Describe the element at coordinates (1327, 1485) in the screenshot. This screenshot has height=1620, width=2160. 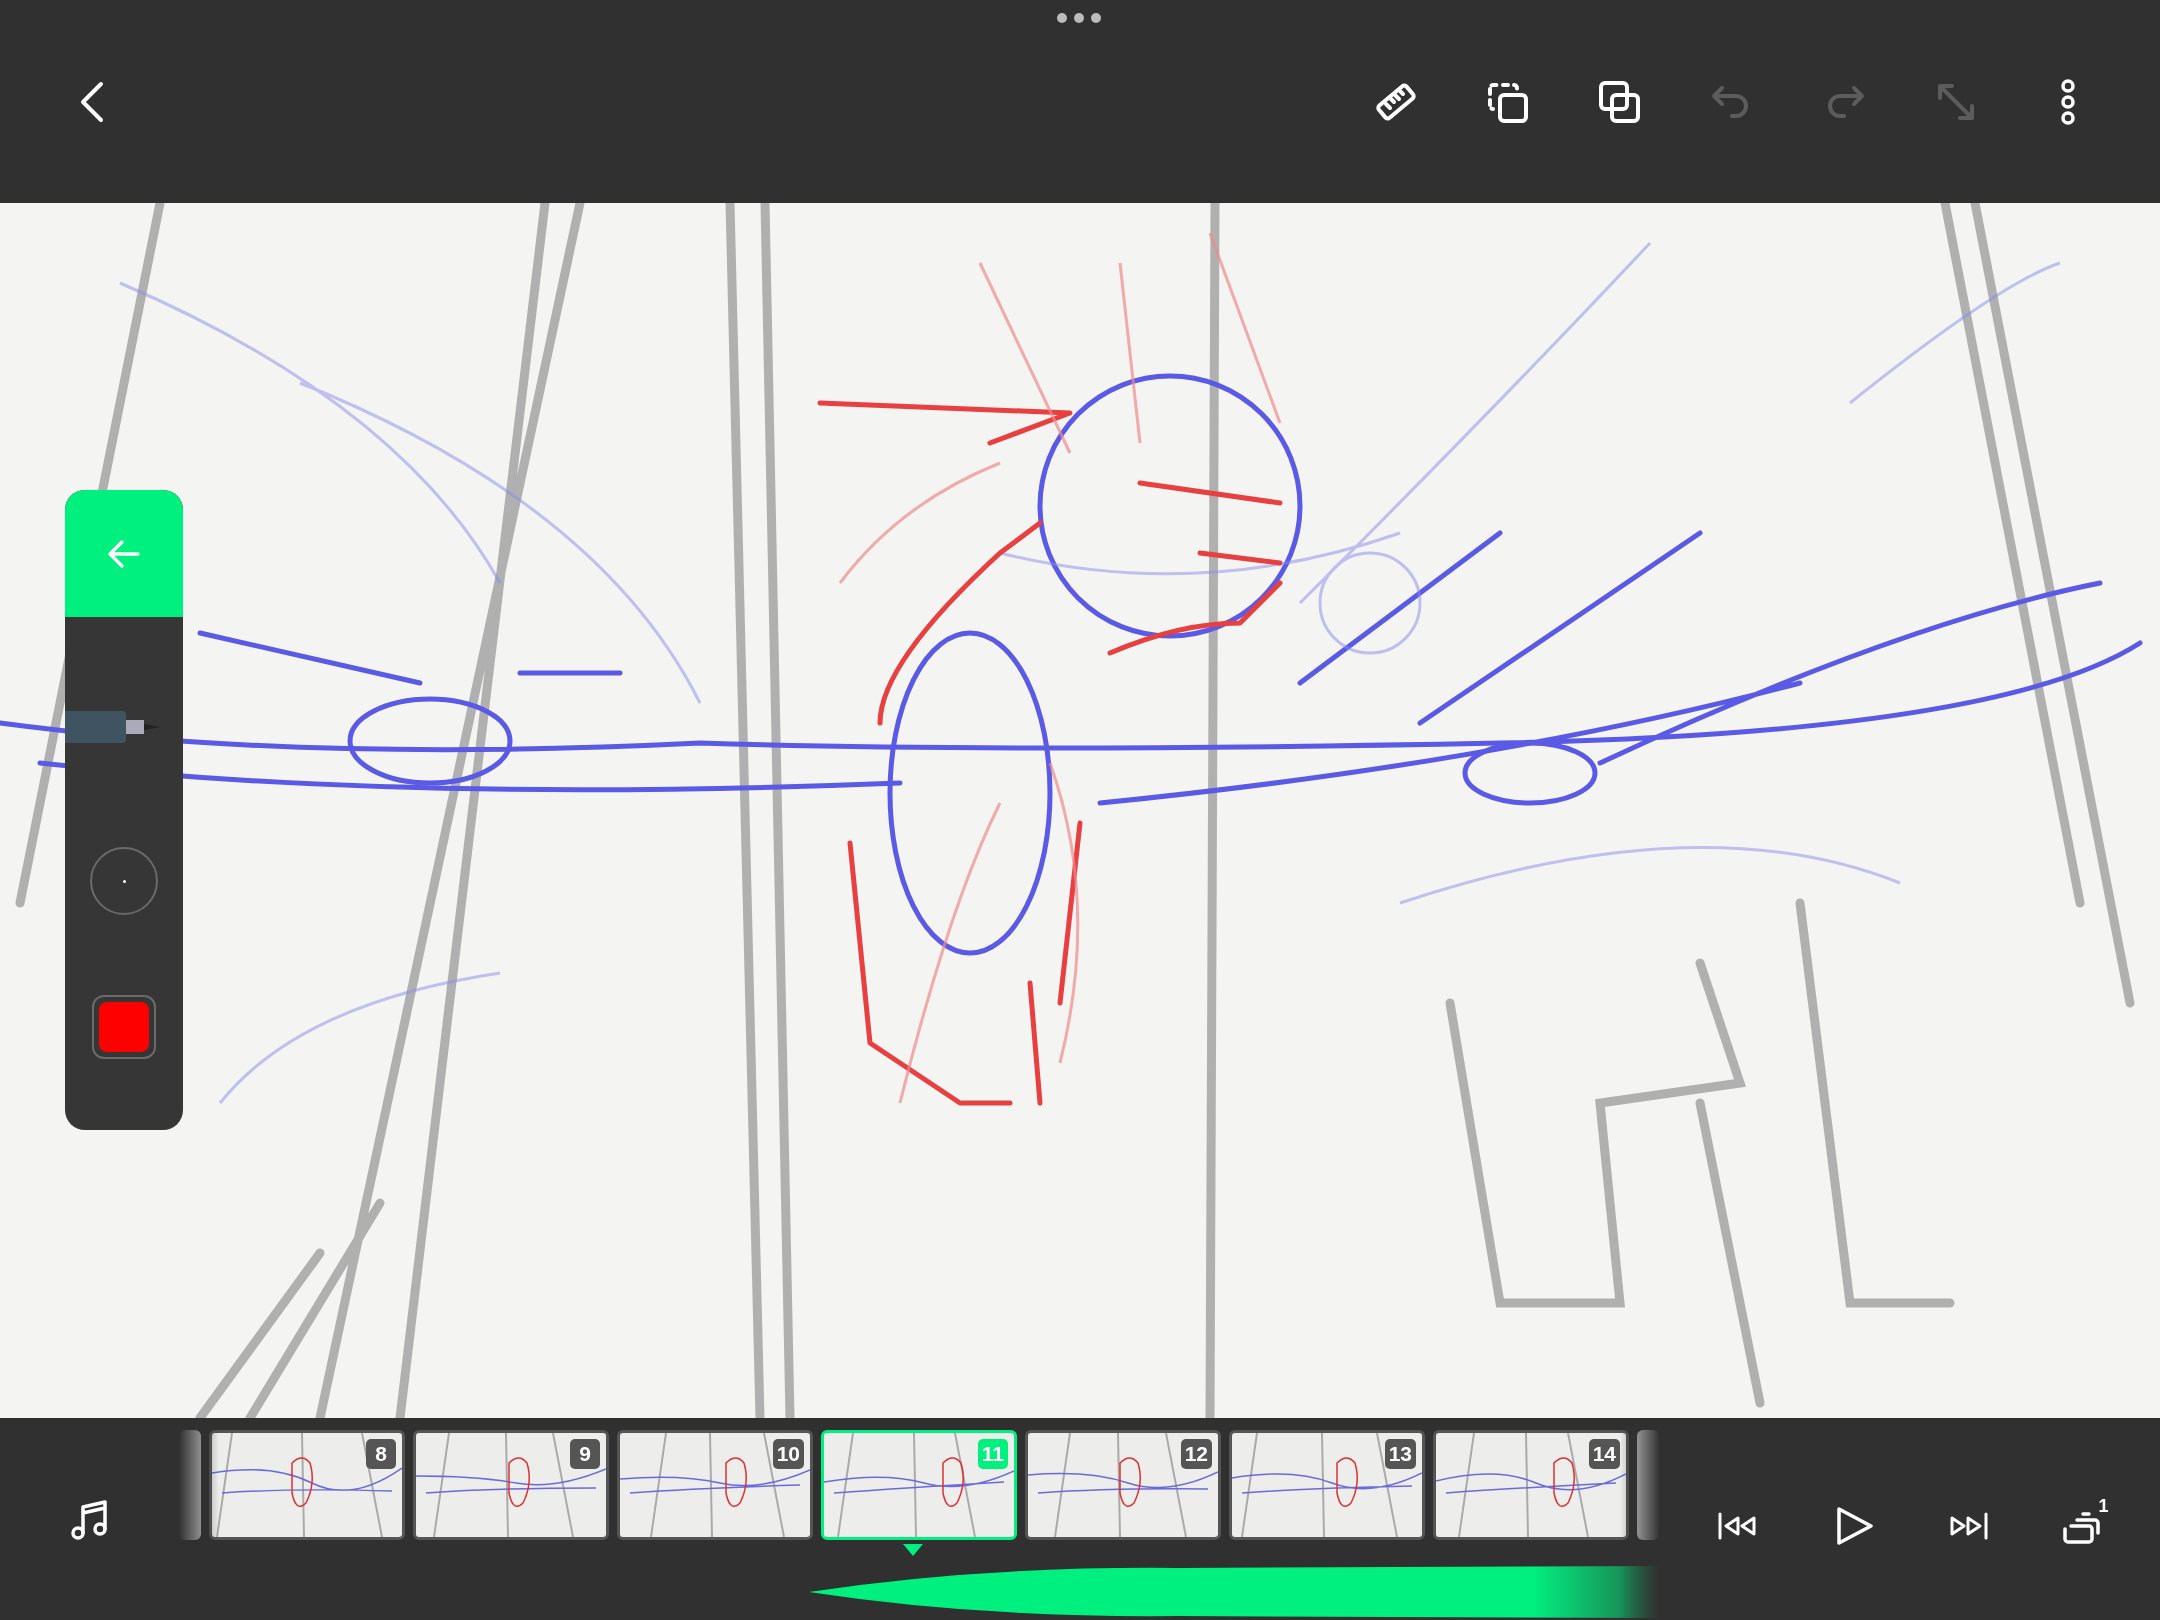
I see `frame-thumbnail: 13` at that location.